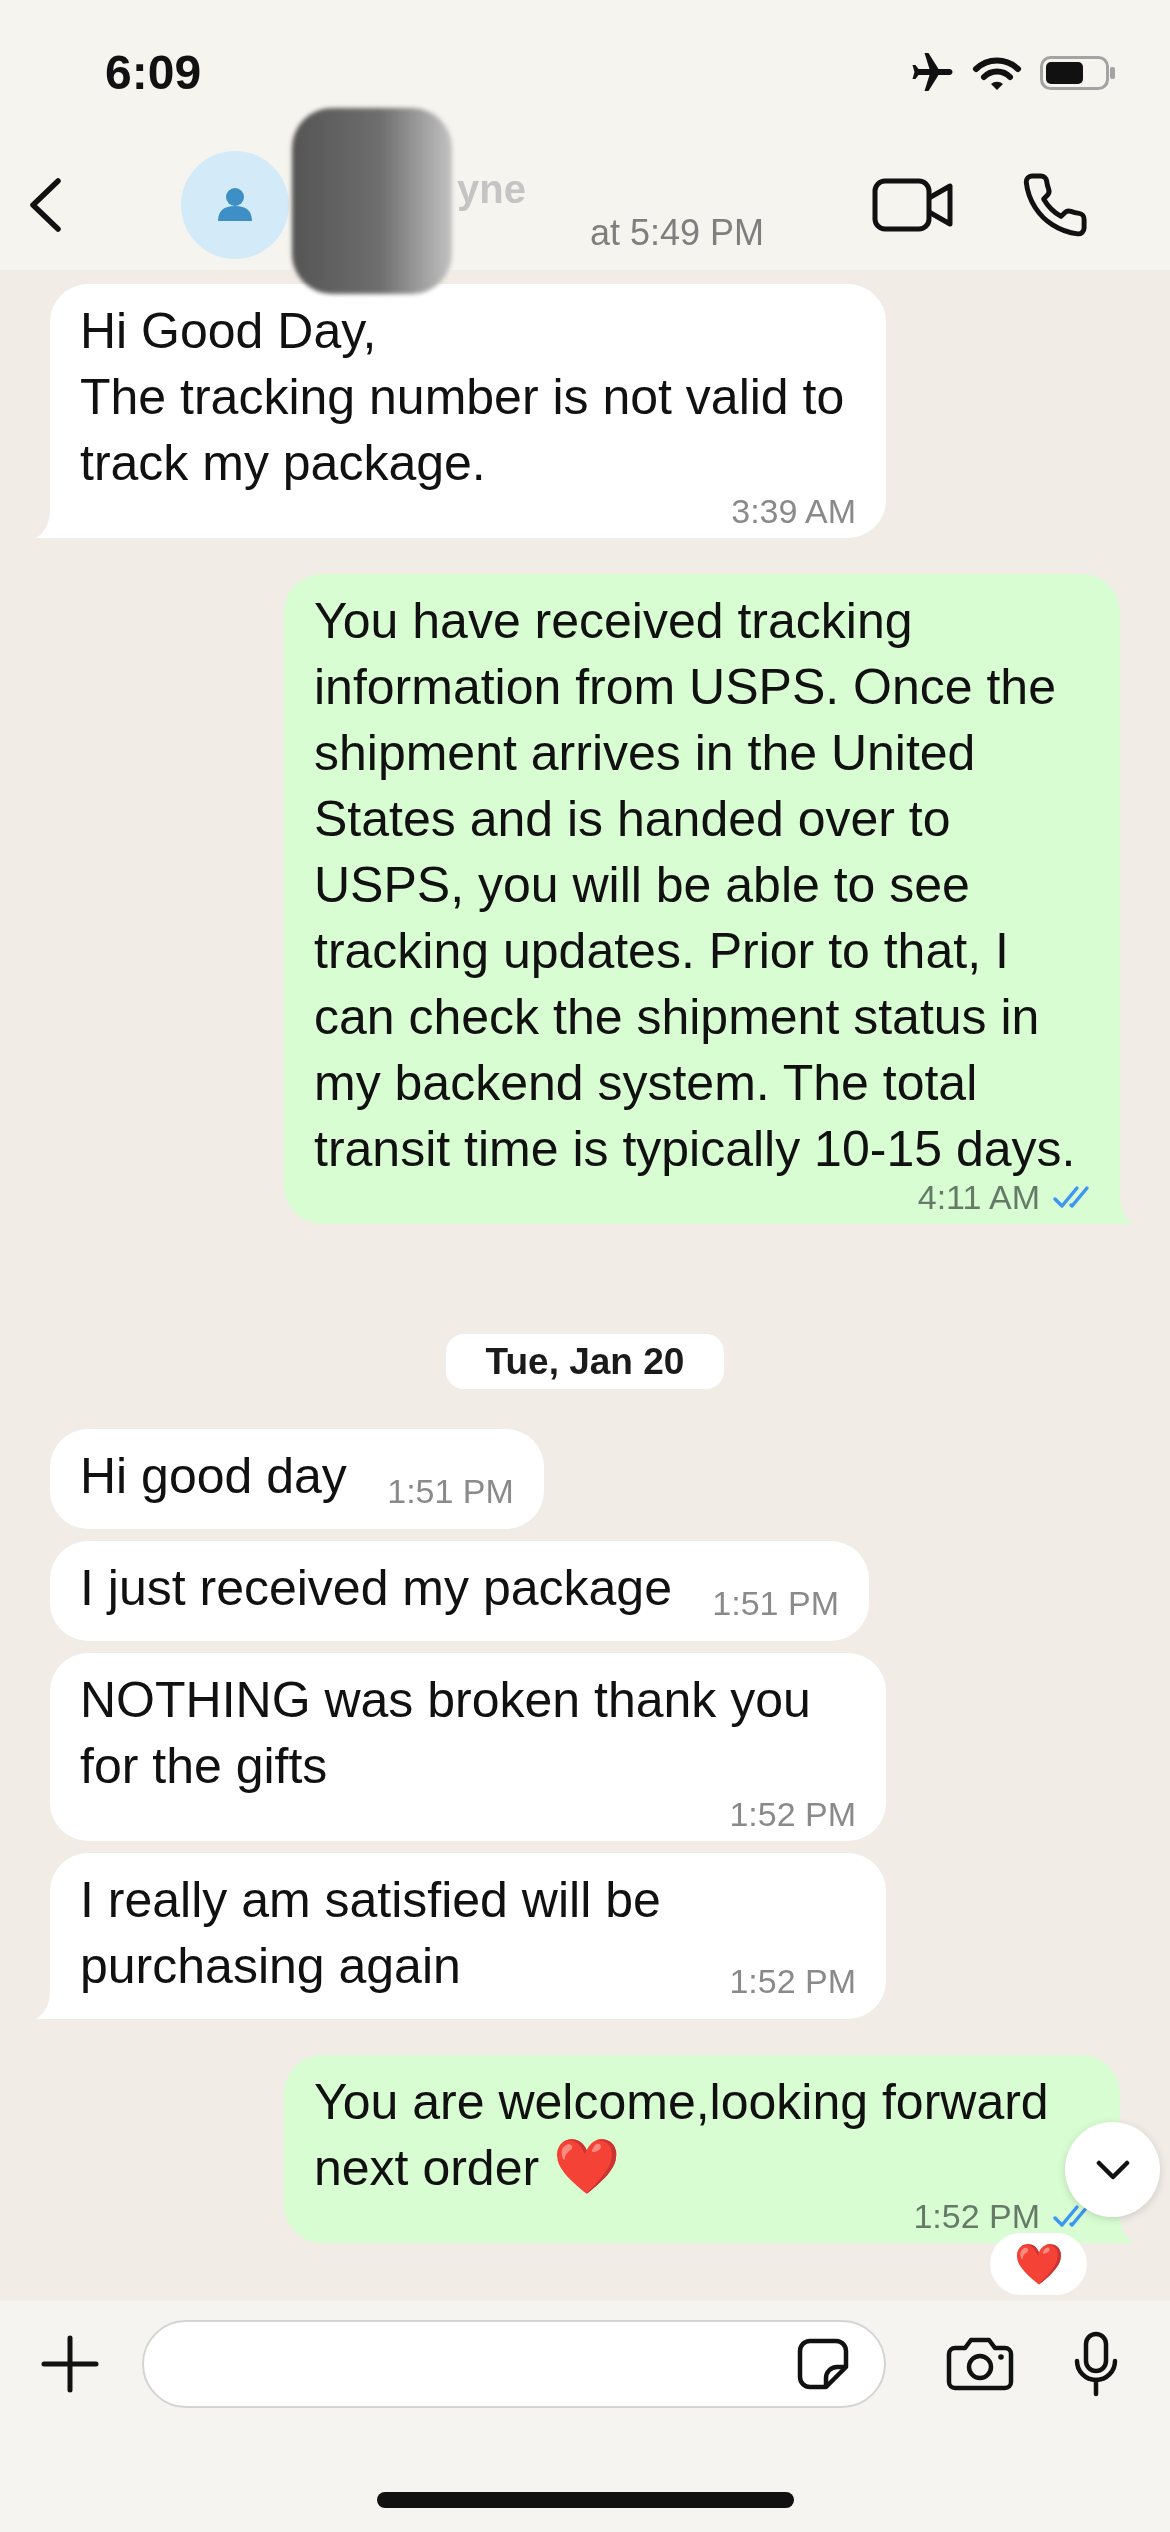 The height and width of the screenshot is (2532, 1170). What do you see at coordinates (235, 205) in the screenshot?
I see `avatar-icon` at bounding box center [235, 205].